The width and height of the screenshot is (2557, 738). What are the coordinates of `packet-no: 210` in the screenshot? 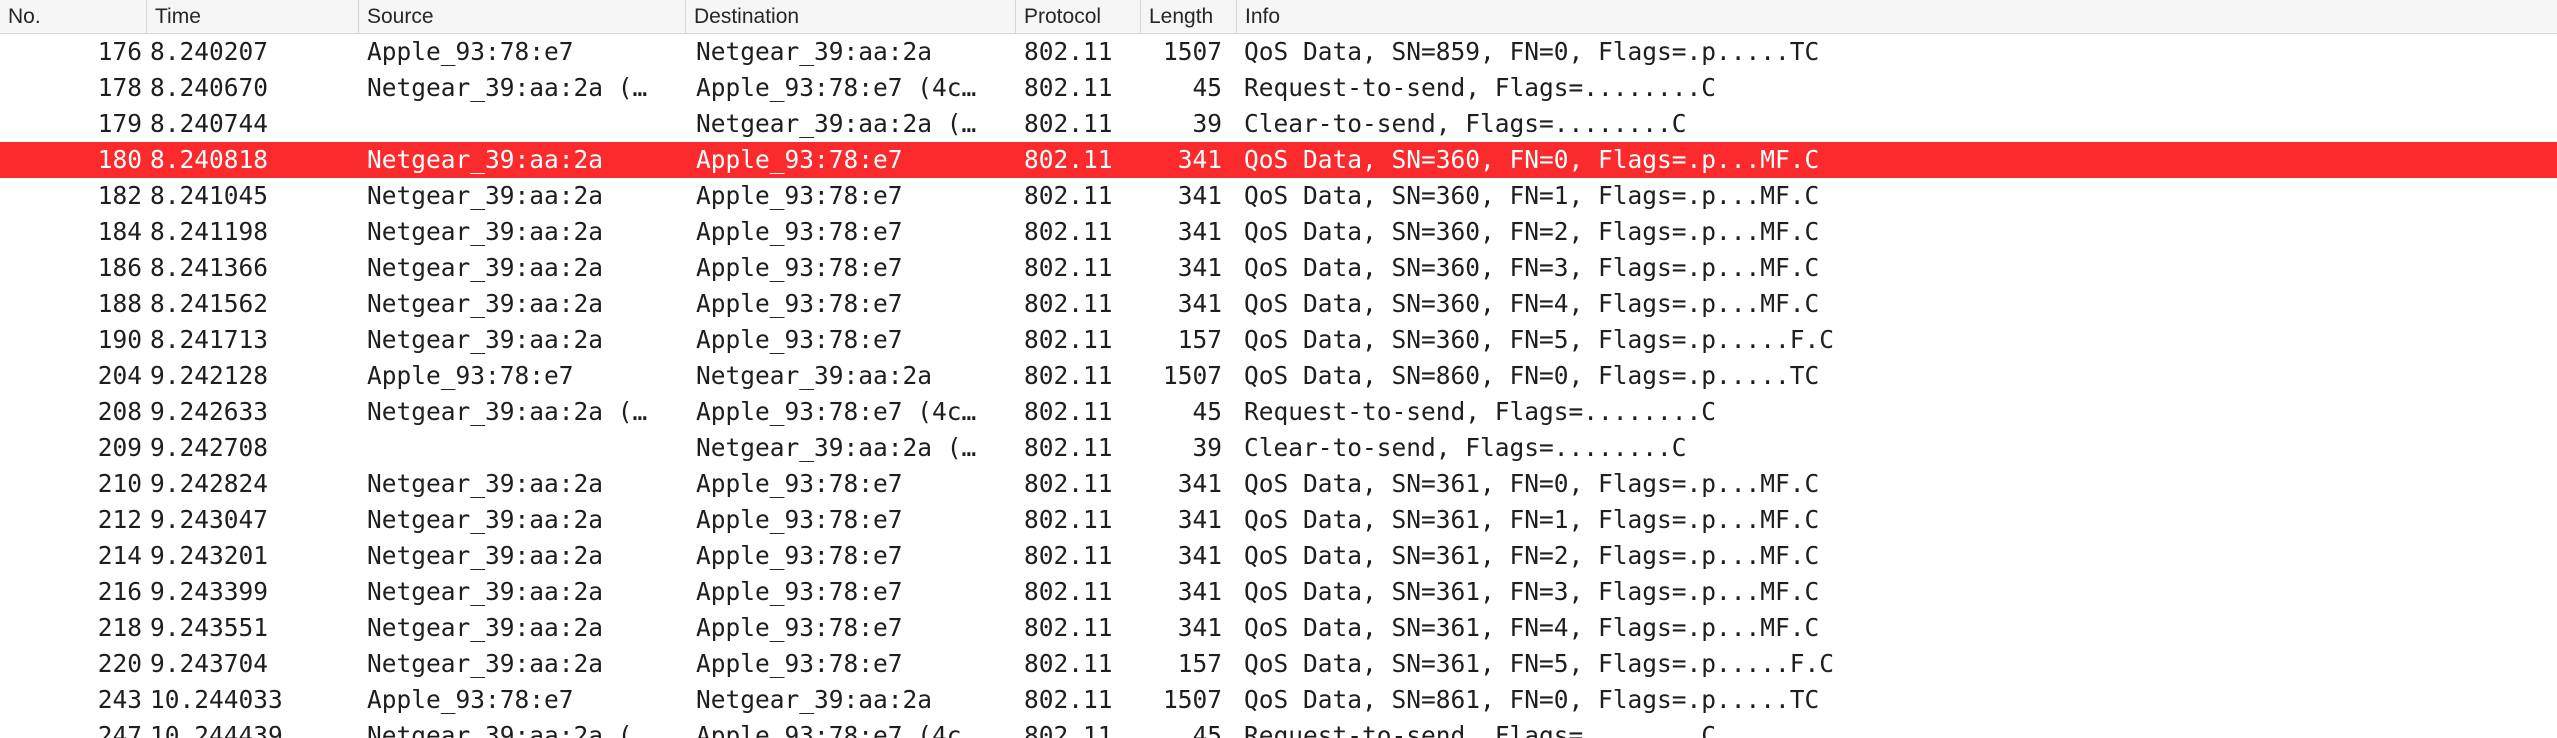 It's located at (119, 483).